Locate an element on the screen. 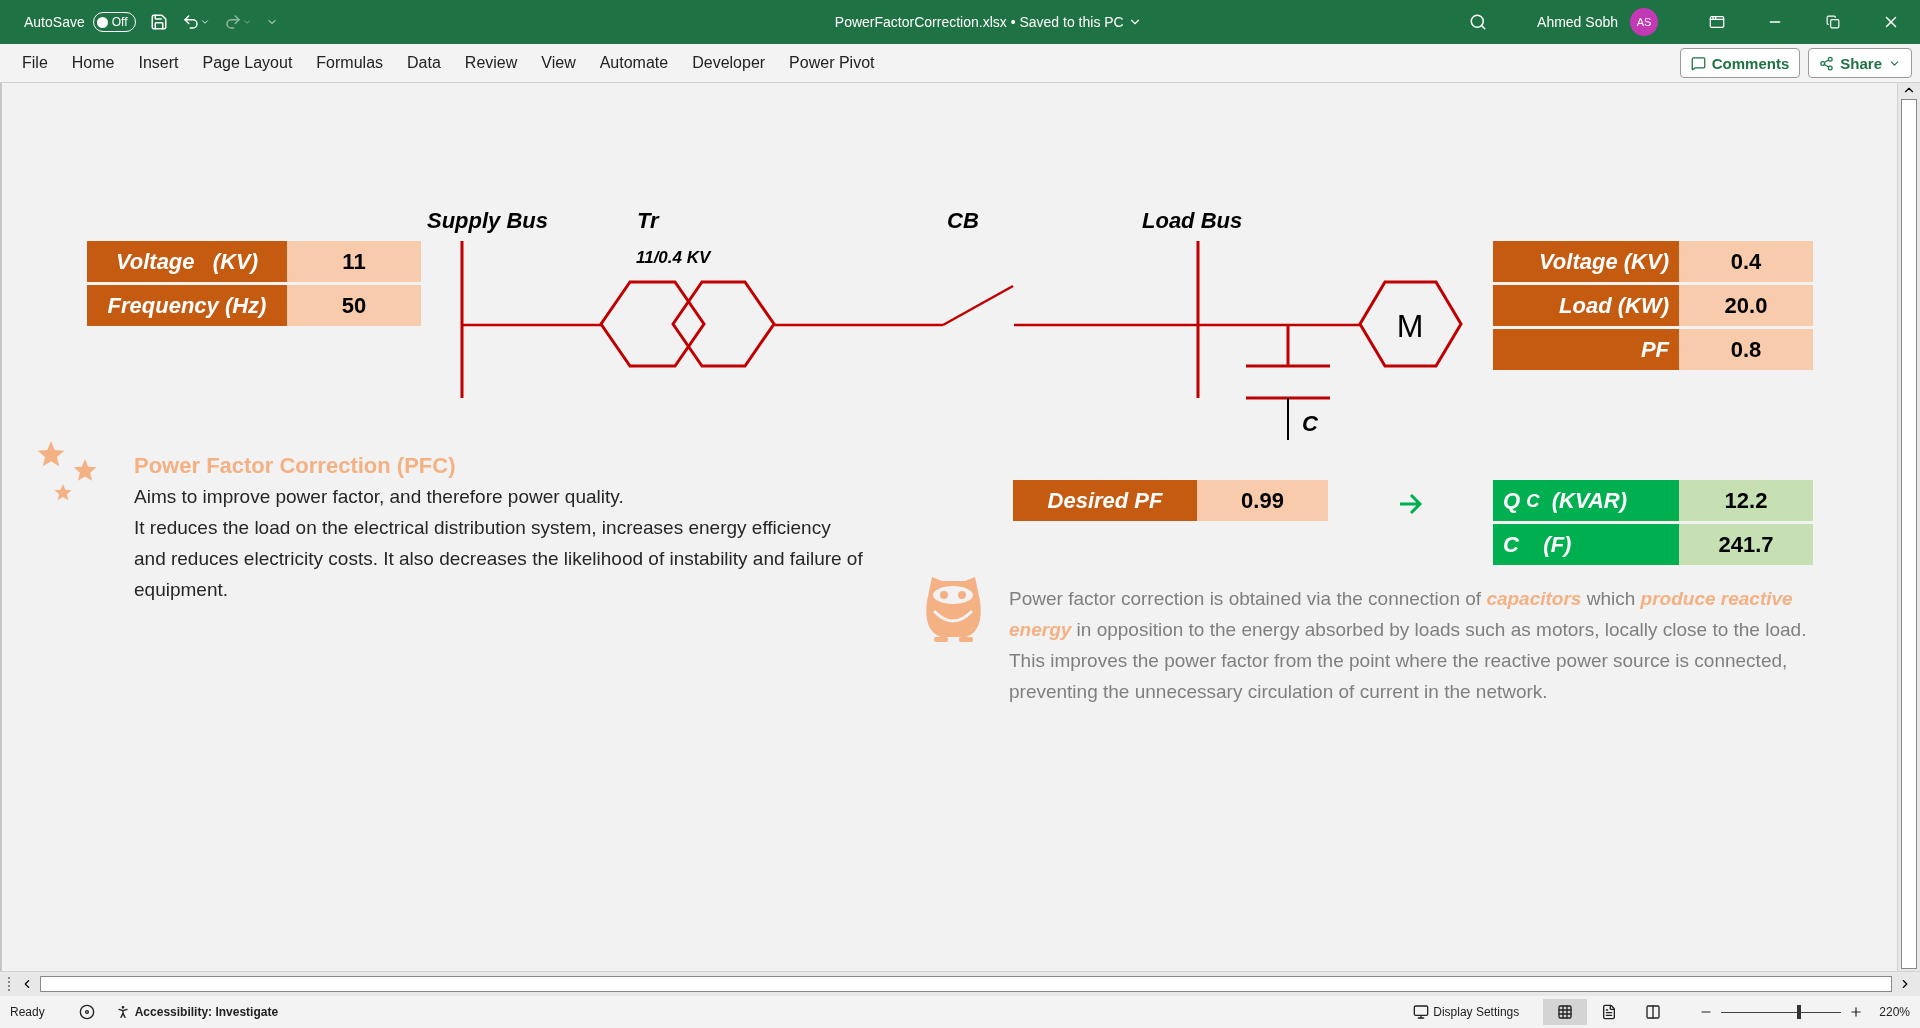  ribbon-tab: Insert is located at coordinates (158, 63).